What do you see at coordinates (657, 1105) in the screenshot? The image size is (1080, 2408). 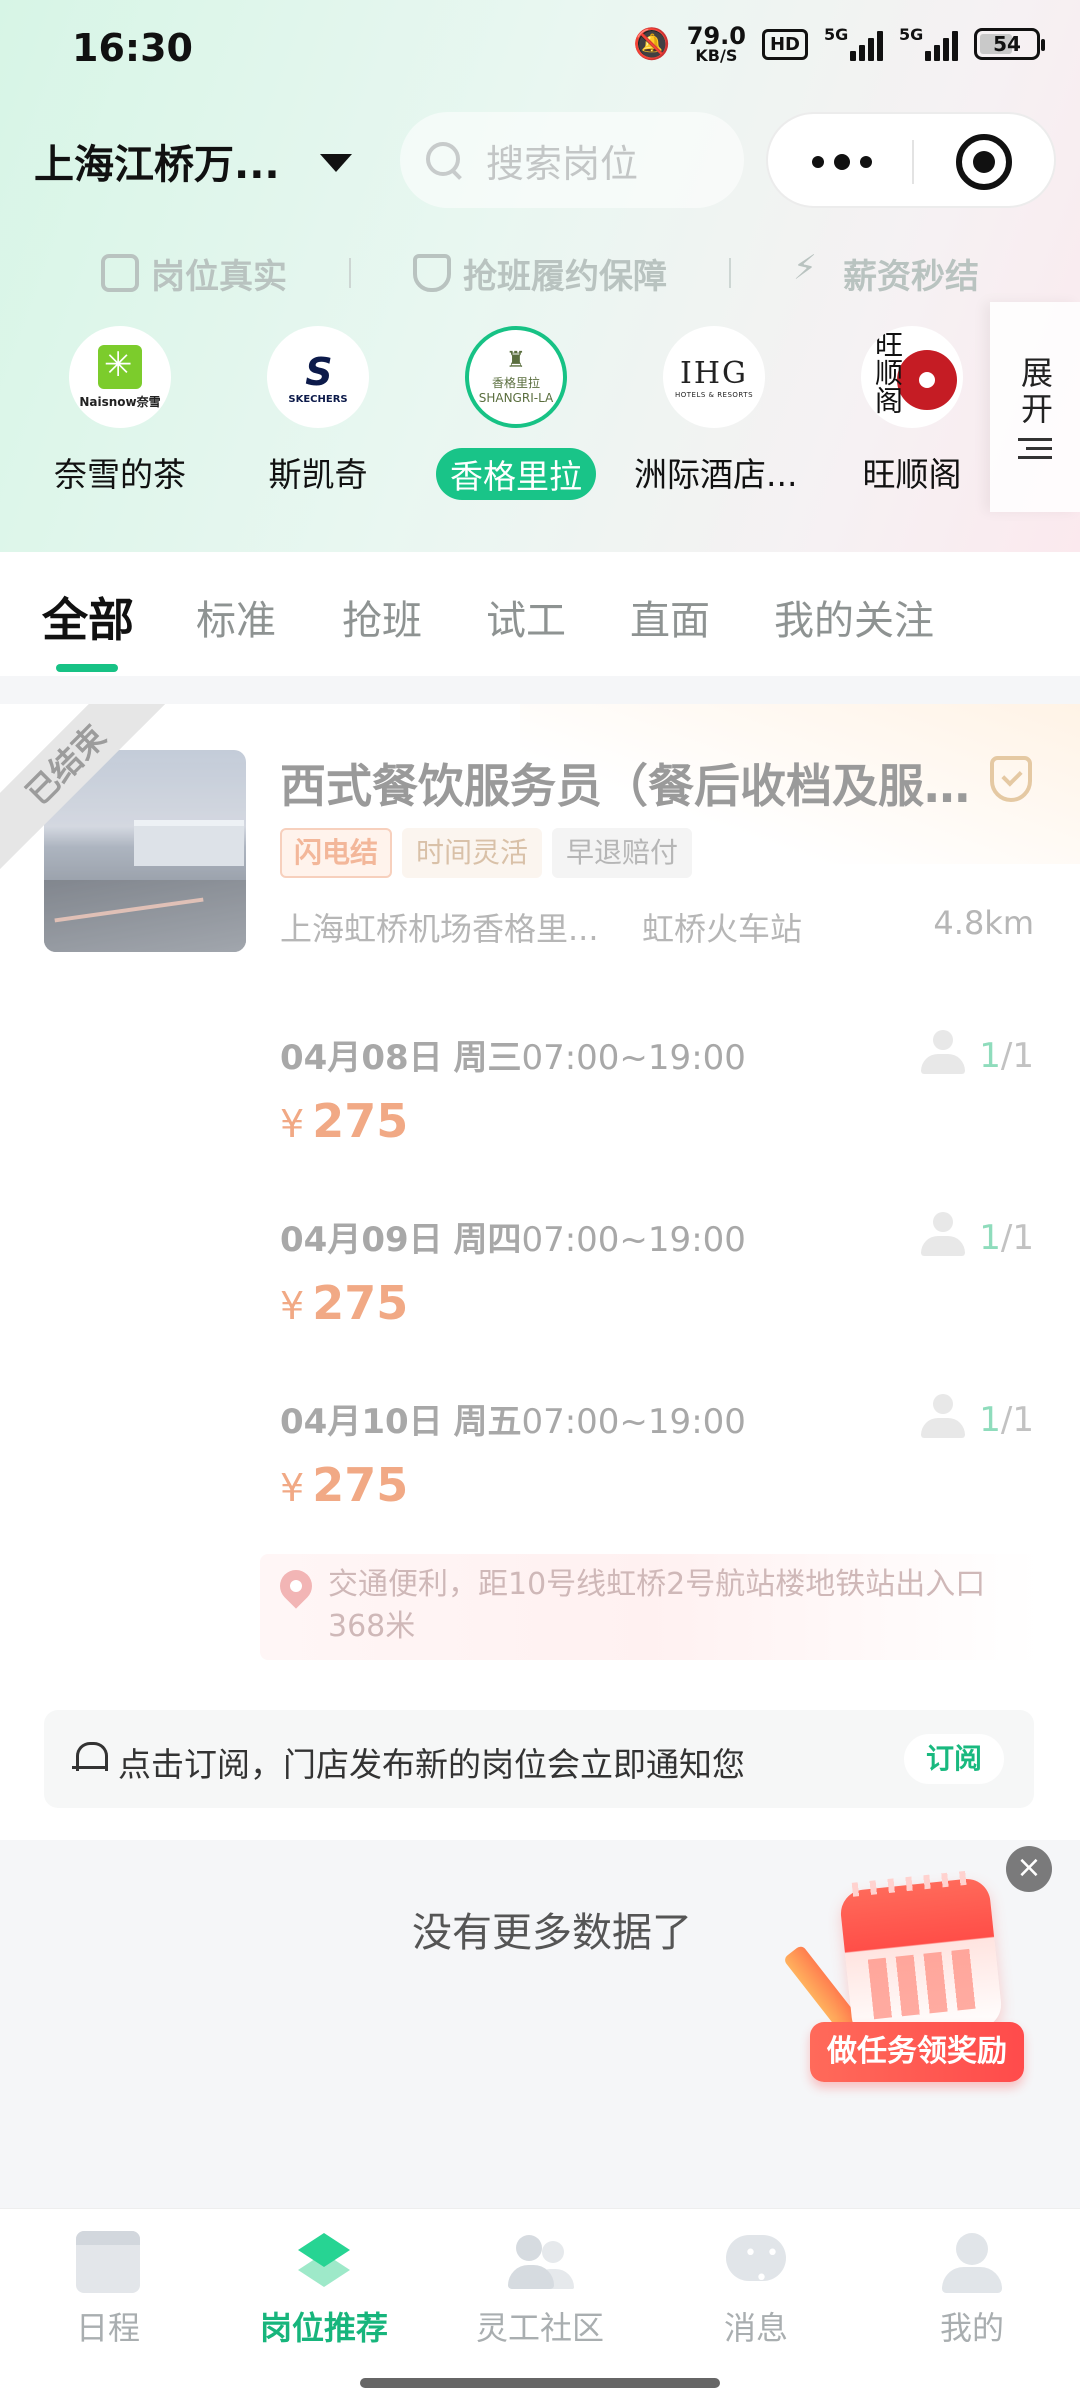 I see `shift-item: 04月08日 周三07:00~19:00 ¥275 1/1` at bounding box center [657, 1105].